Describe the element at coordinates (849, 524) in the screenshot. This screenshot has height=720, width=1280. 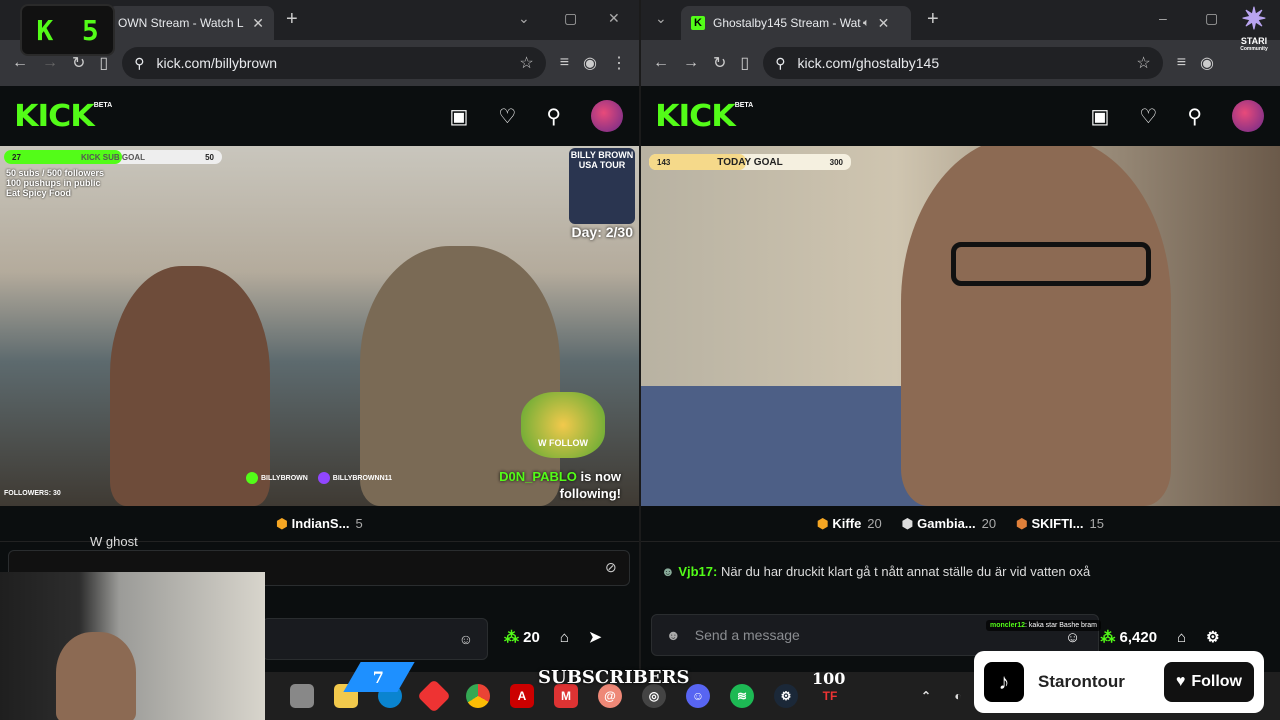
I see `gifter-item: ⬢ Kiffe 20` at that location.